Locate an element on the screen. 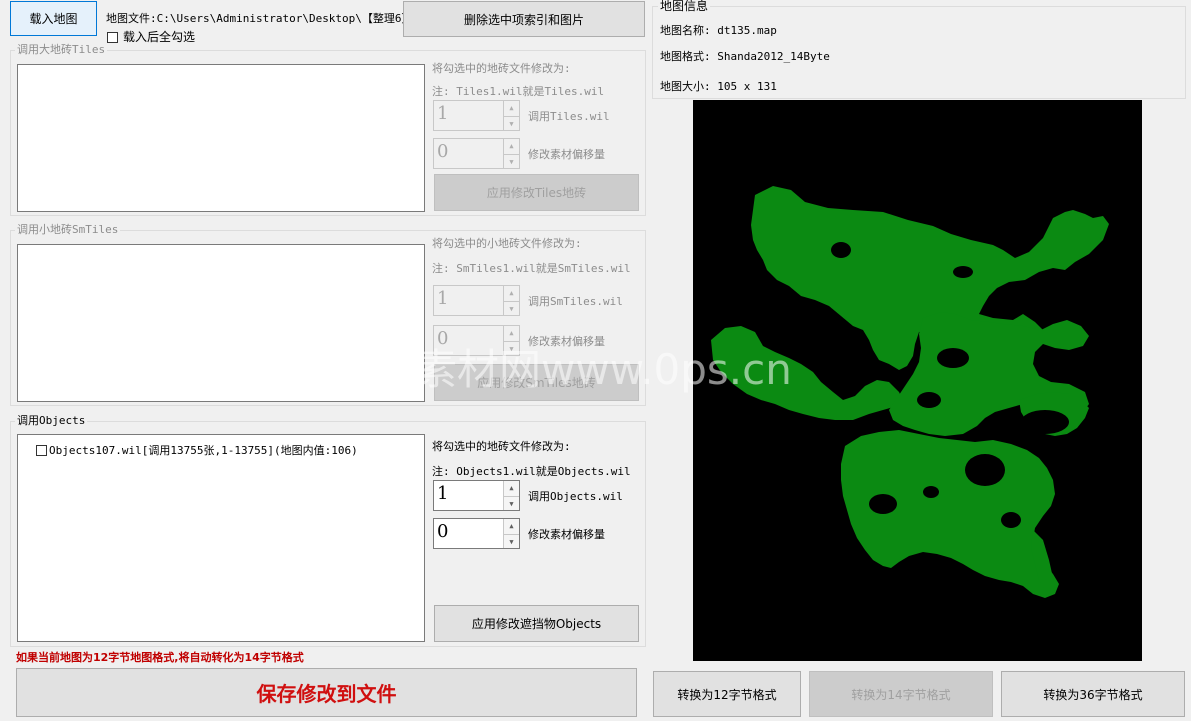  objects-index-value: 1 is located at coordinates (443, 493).